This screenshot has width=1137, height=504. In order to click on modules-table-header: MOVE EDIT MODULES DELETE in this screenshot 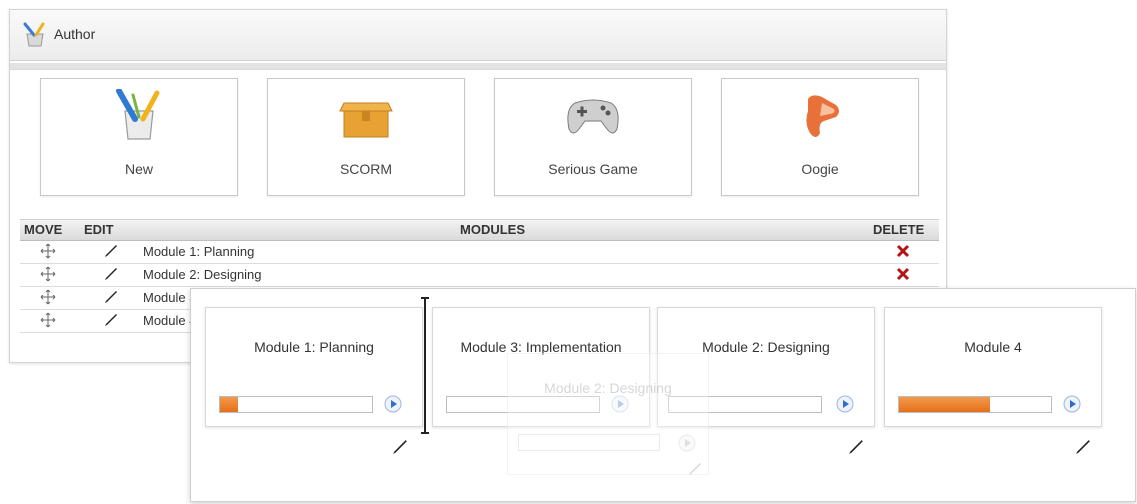, I will do `click(479, 230)`.